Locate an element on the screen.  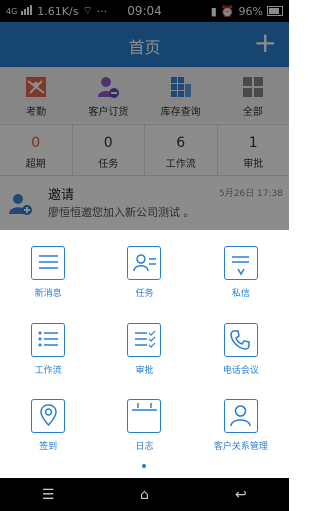
action-label: 新消息 is located at coordinates (48, 294).